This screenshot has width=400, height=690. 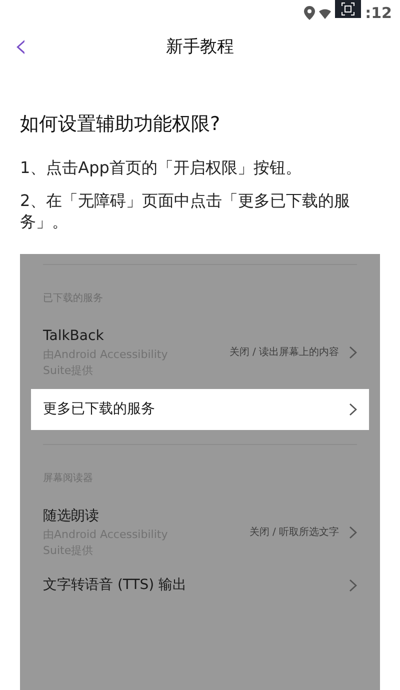 What do you see at coordinates (74, 336) in the screenshot?
I see `row-title: TalkBack` at bounding box center [74, 336].